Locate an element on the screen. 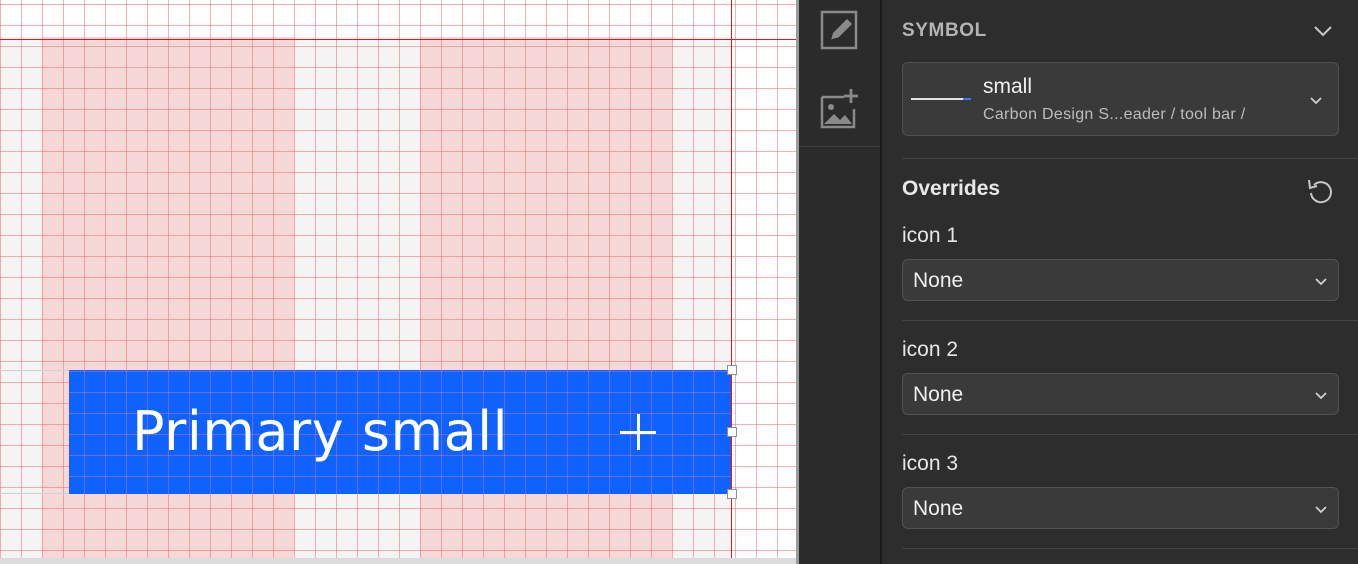 Image resolution: width=1358 pixels, height=564 pixels. resize-handle-top-right is located at coordinates (732, 370).